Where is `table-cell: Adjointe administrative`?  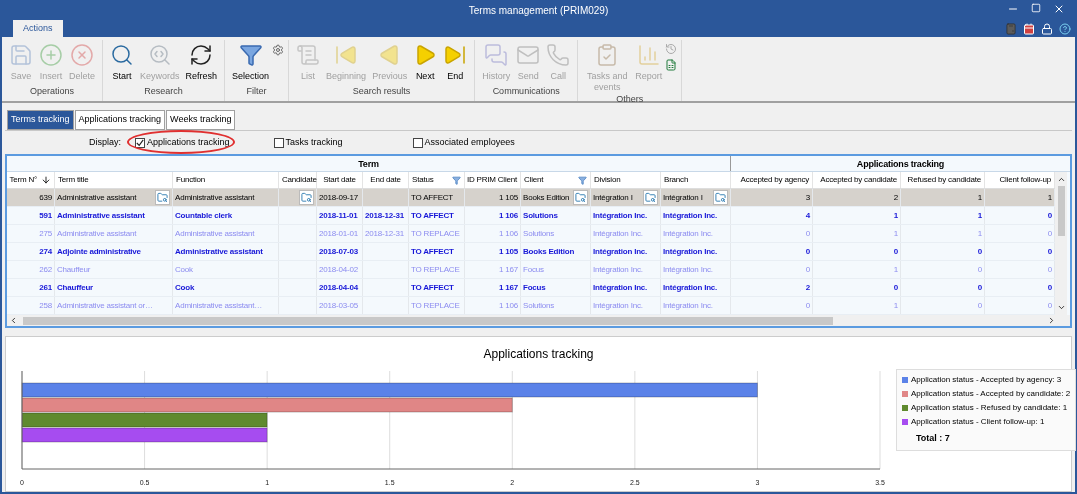
table-cell: Adjointe administrative is located at coordinates (99, 251).